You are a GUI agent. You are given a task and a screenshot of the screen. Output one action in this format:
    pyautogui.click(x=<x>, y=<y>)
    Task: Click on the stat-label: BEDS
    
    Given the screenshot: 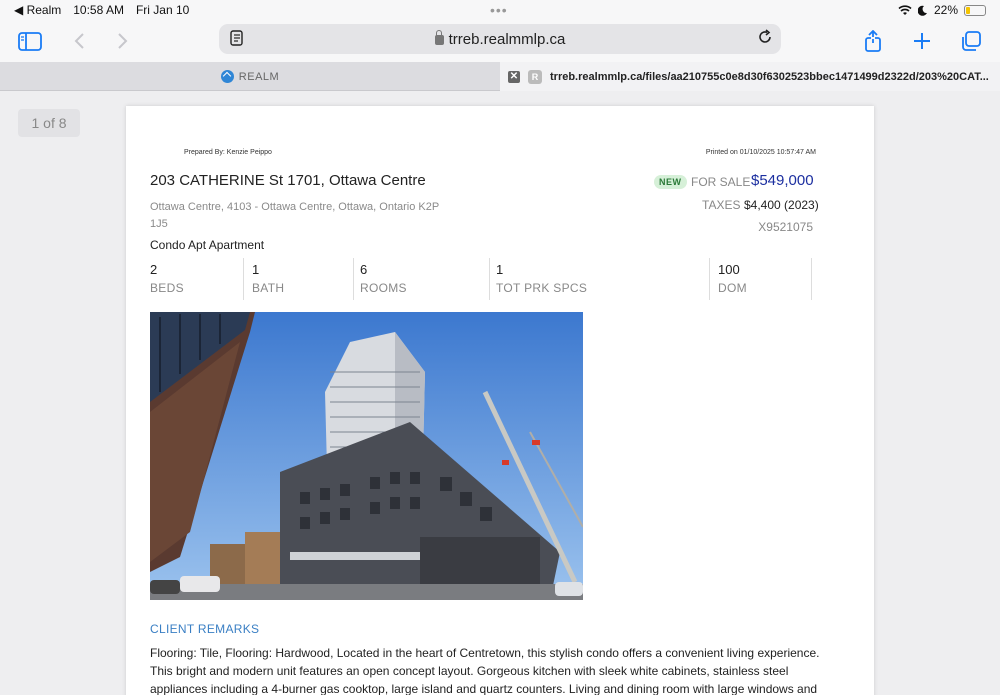 What is the action you would take?
    pyautogui.click(x=167, y=288)
    